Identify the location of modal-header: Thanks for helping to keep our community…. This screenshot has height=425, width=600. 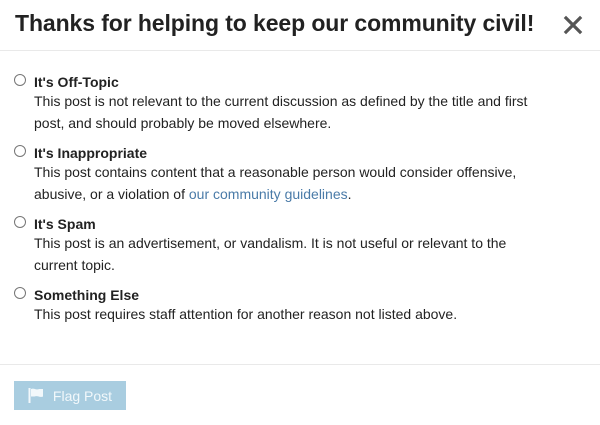
(300, 25).